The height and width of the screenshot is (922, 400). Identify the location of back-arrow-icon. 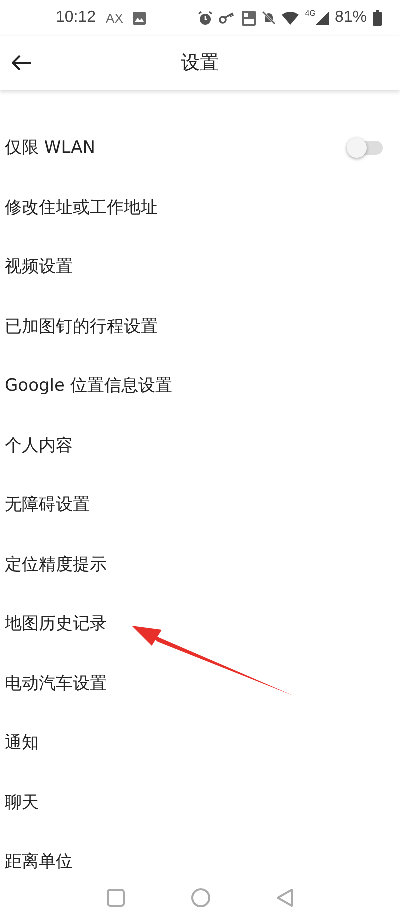
(22, 63).